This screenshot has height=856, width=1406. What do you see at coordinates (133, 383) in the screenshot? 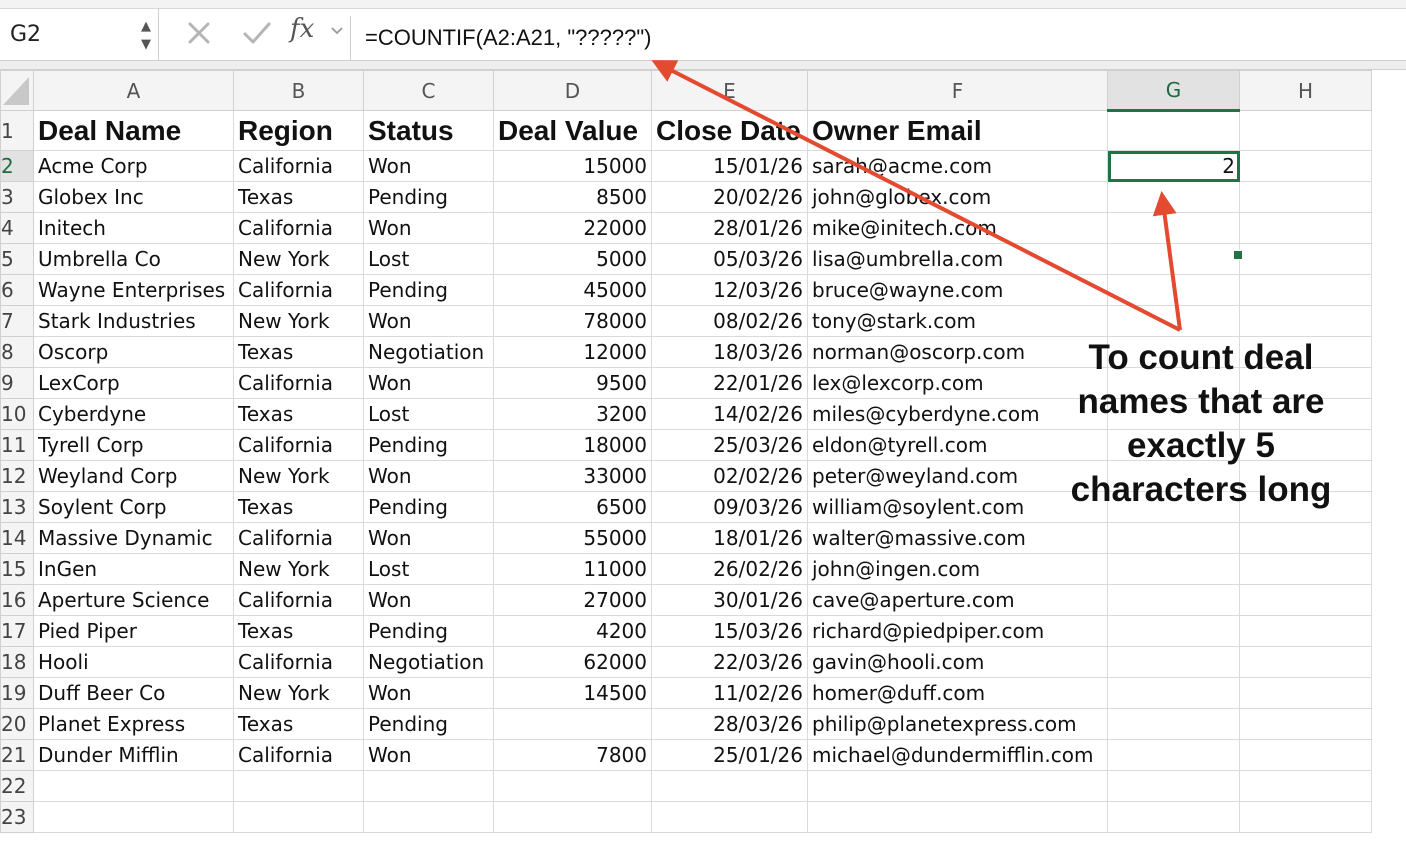
I see `cell-deal-name: LexCorp` at bounding box center [133, 383].